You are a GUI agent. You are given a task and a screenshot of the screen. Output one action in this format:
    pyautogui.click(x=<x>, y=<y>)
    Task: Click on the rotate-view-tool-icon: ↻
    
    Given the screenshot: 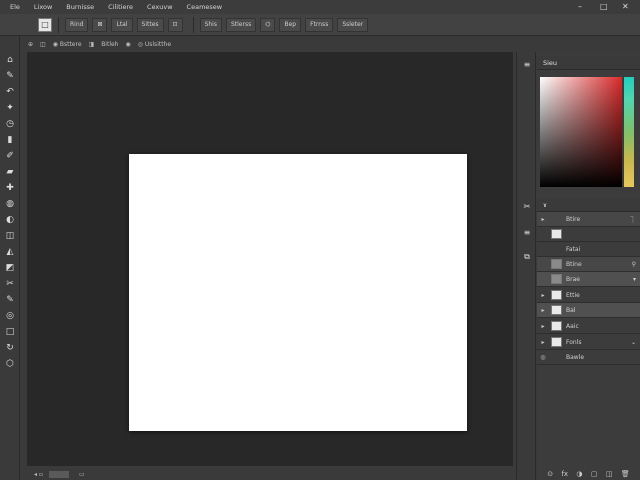 What is the action you would take?
    pyautogui.click(x=10, y=348)
    